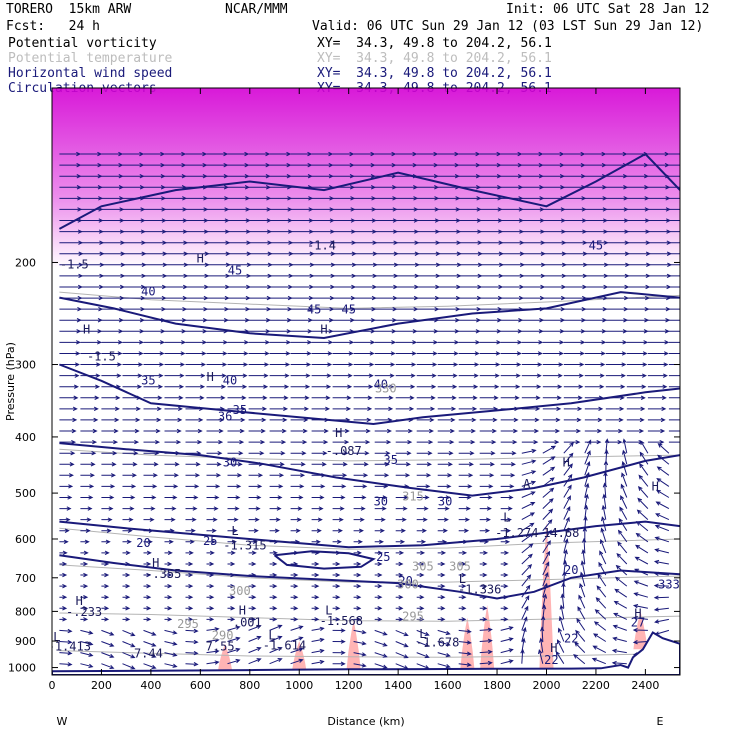  Describe the element at coordinates (349, 685) in the screenshot. I see `x-tick-label: 1200` at that location.